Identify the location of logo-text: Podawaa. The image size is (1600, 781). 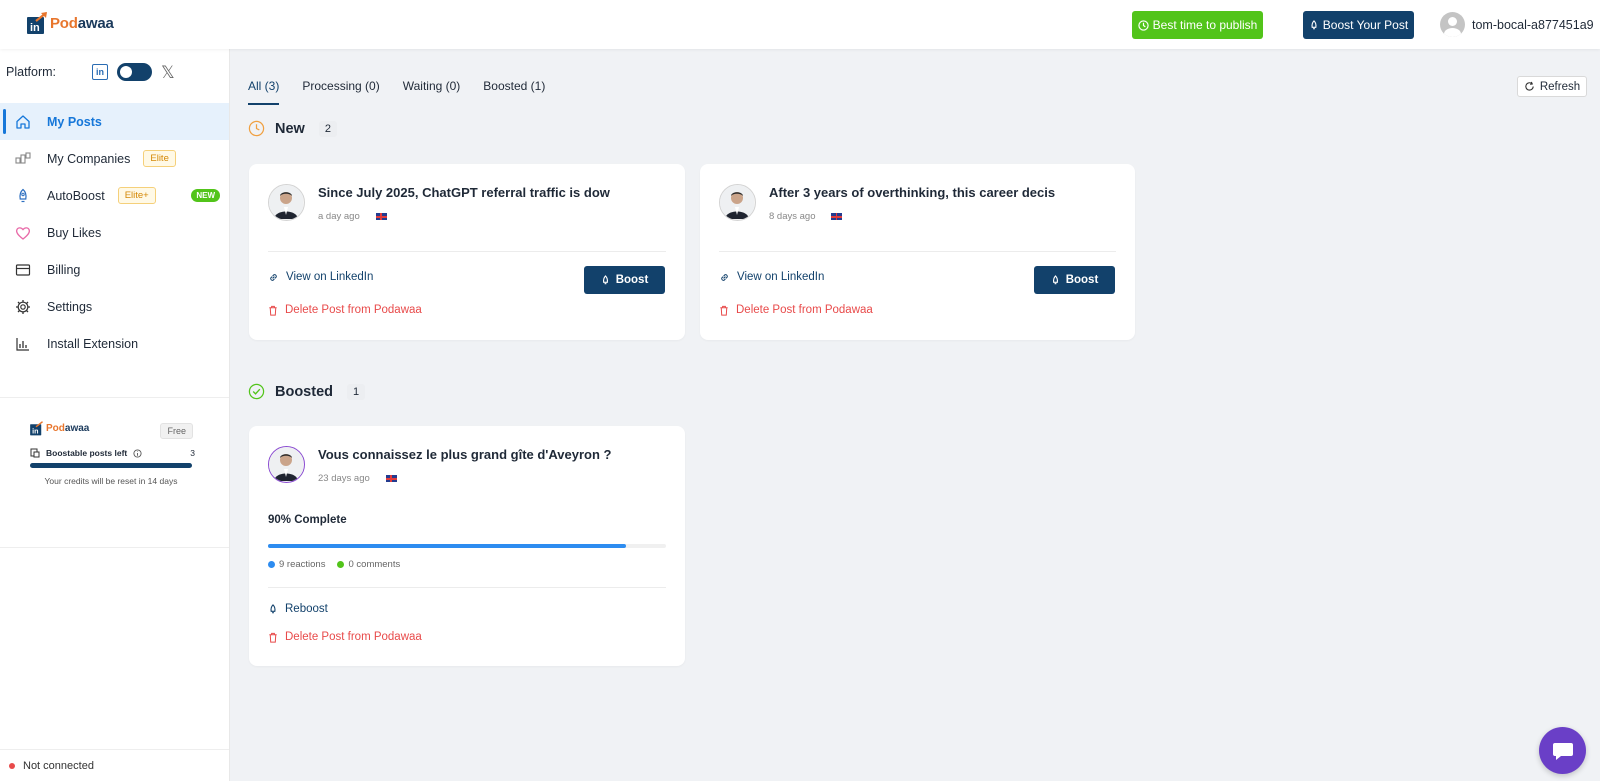
(82, 23).